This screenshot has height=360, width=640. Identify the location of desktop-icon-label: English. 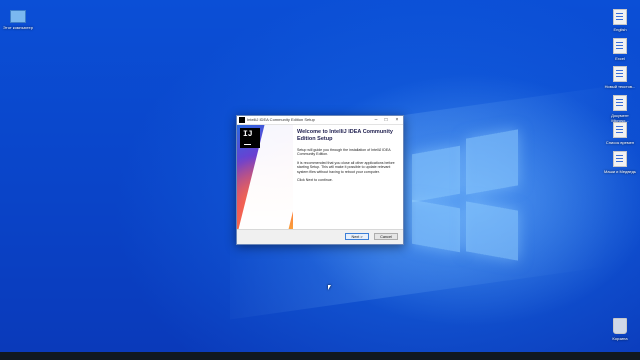
(620, 29).